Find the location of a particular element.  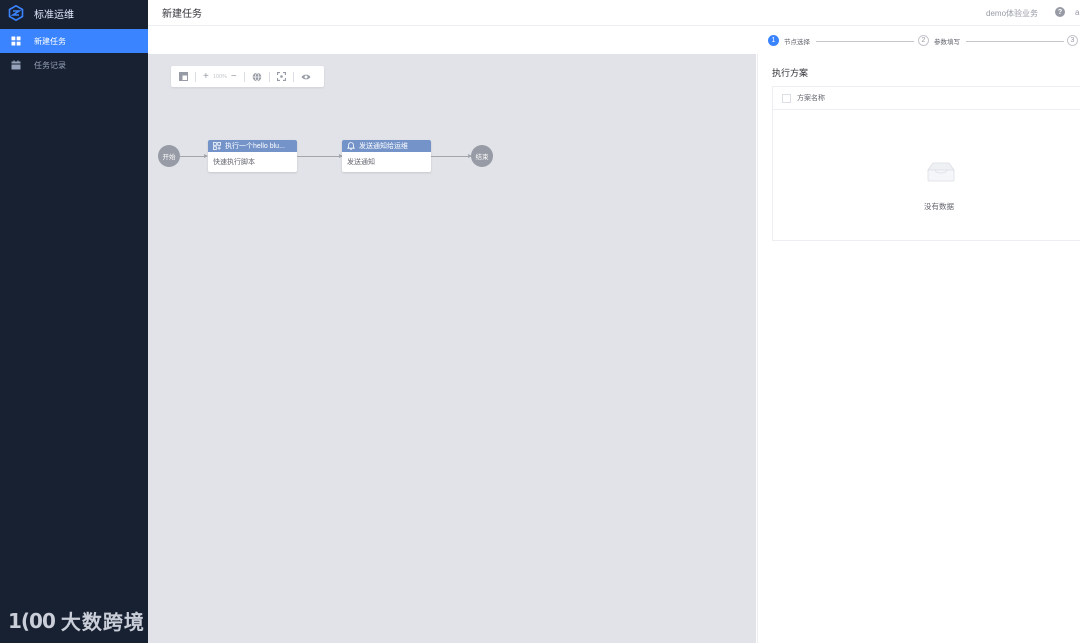

business-selector: demo体验业务 is located at coordinates (1012, 13).